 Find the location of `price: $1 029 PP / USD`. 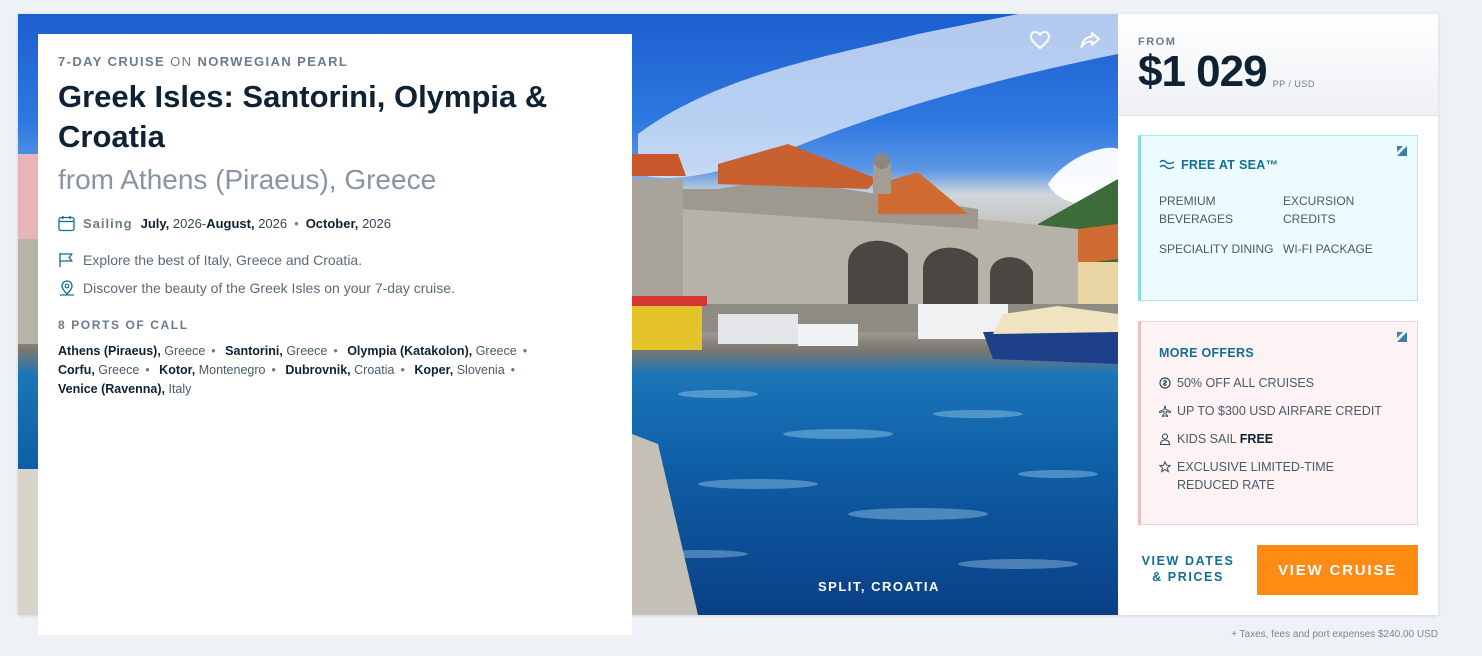

price: $1 029 PP / USD is located at coordinates (1278, 72).